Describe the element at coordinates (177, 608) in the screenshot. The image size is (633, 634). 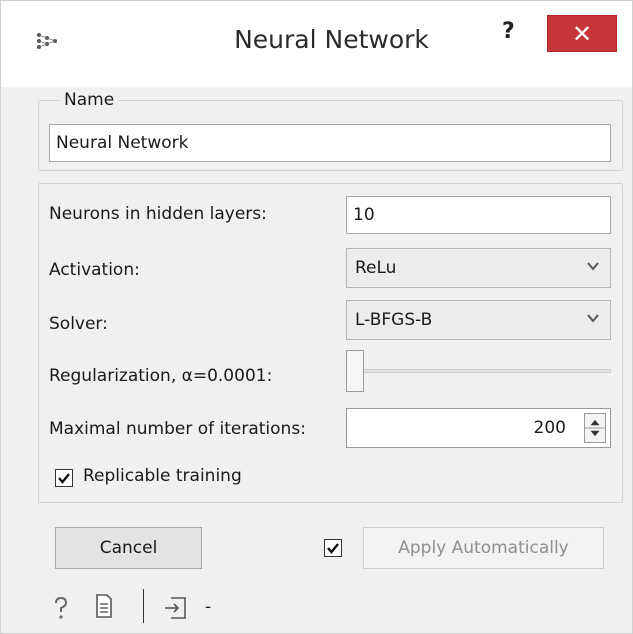
I see `input-arrow-icon` at that location.